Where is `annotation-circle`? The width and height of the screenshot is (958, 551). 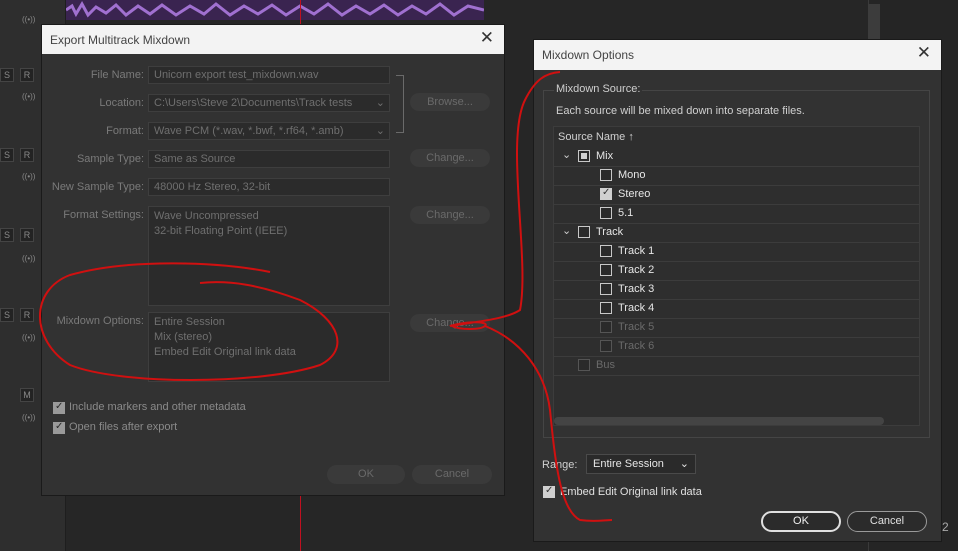
annotation-circle is located at coordinates (189, 321).